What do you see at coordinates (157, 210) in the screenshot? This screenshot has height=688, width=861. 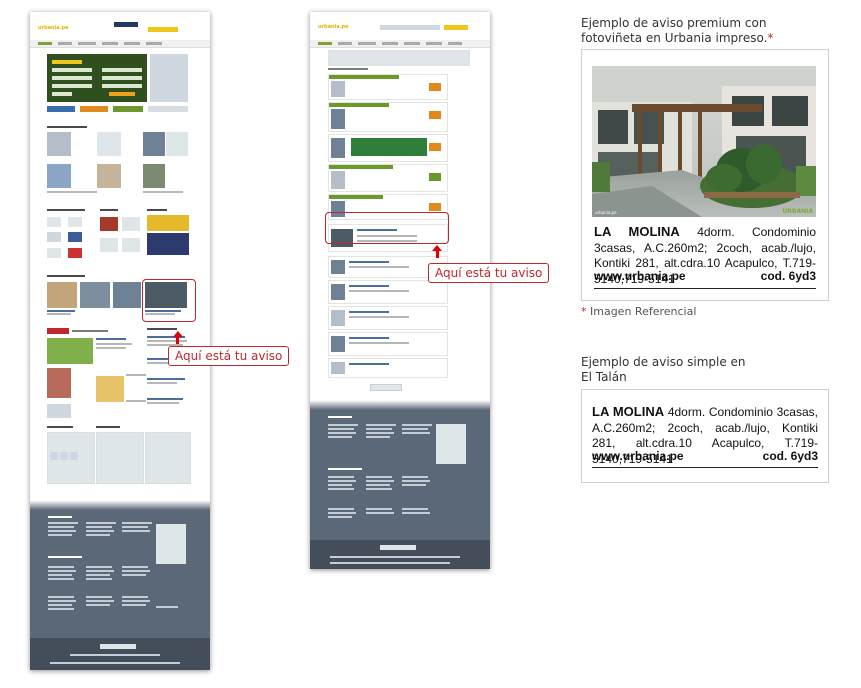 I see `section-services` at bounding box center [157, 210].